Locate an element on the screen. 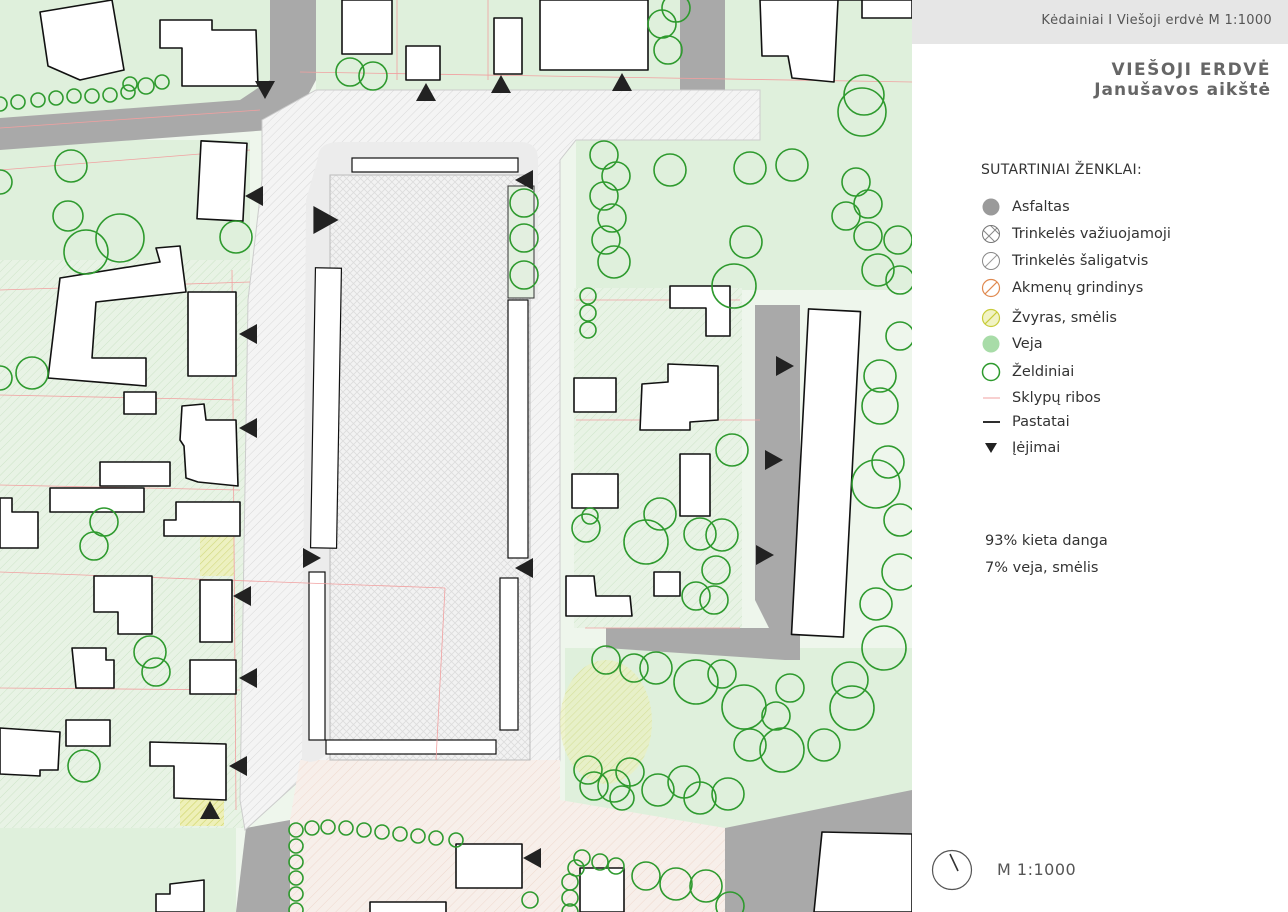 Image resolution: width=1288 pixels, height=912 pixels. legend-item-pastatai: Pastatai is located at coordinates (1025, 422).